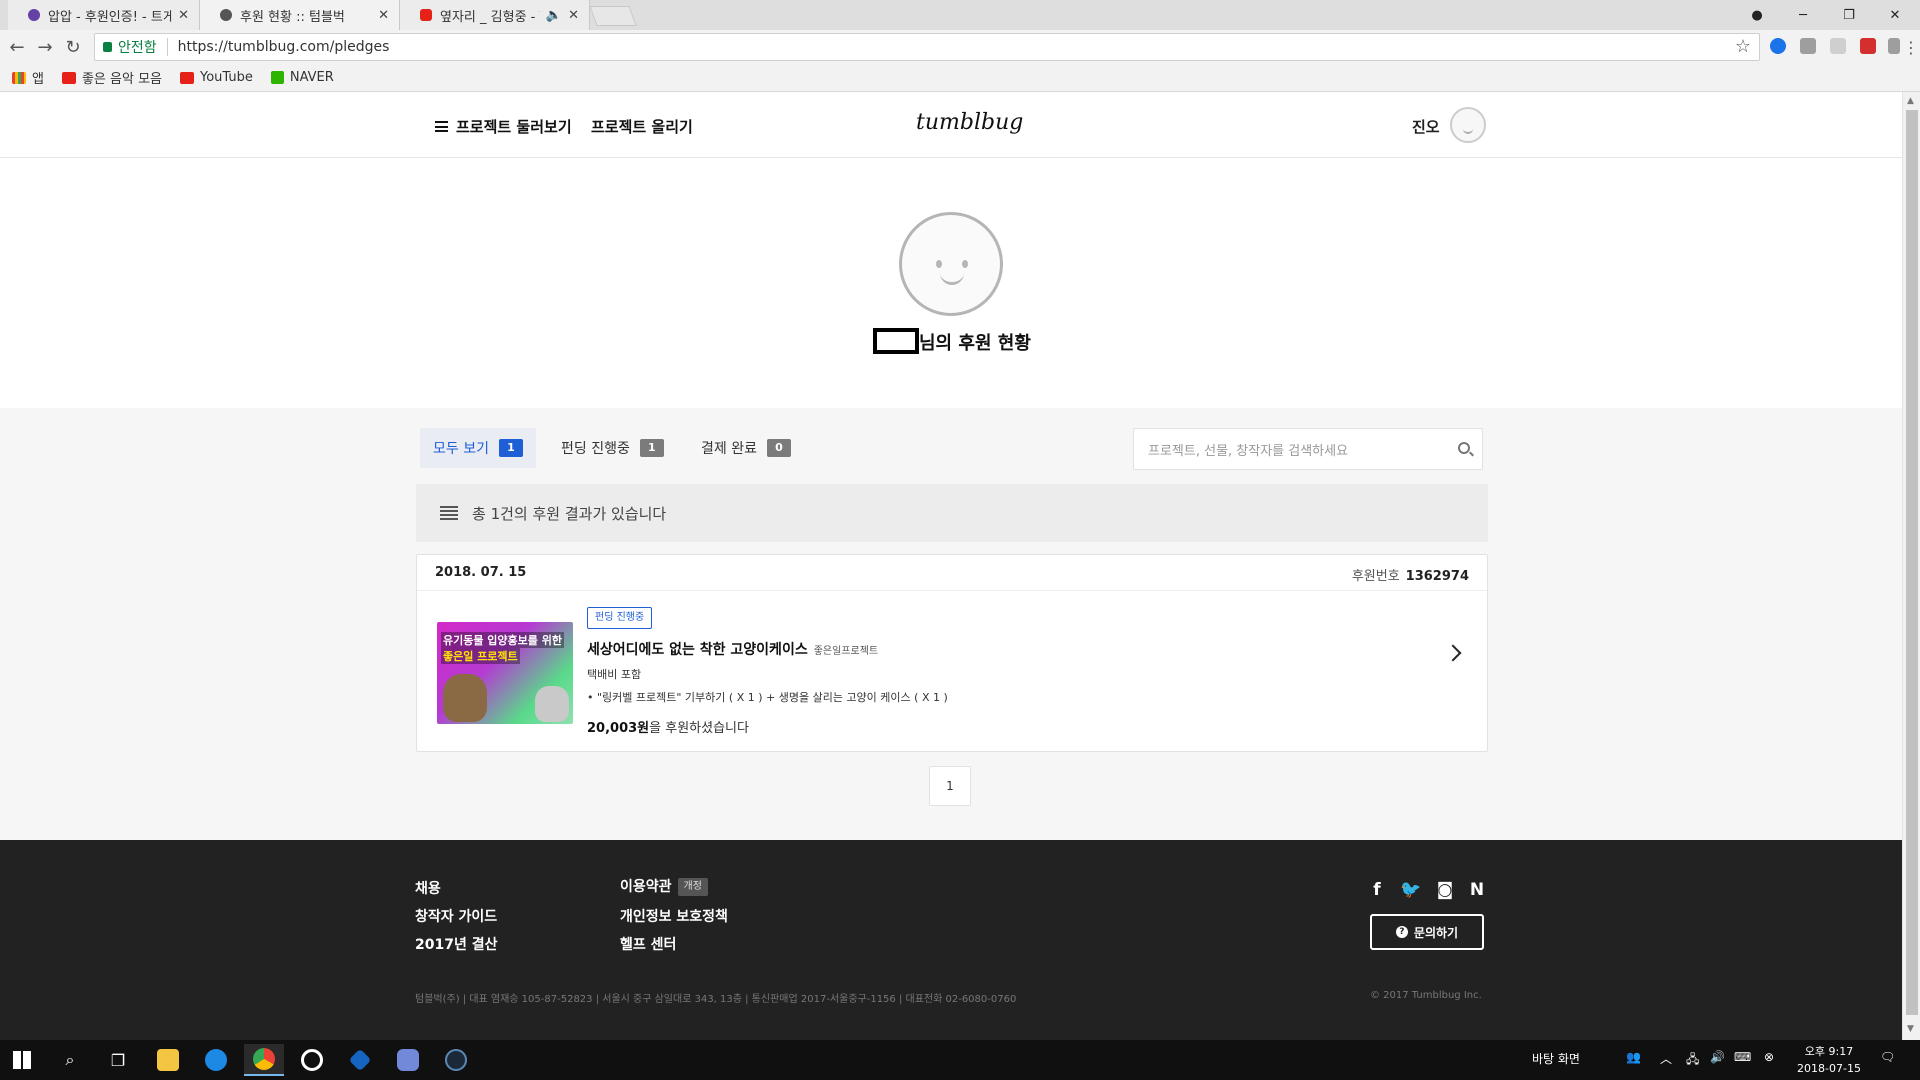 The width and height of the screenshot is (1920, 1080). I want to click on chevron-right-icon, so click(1453, 653).